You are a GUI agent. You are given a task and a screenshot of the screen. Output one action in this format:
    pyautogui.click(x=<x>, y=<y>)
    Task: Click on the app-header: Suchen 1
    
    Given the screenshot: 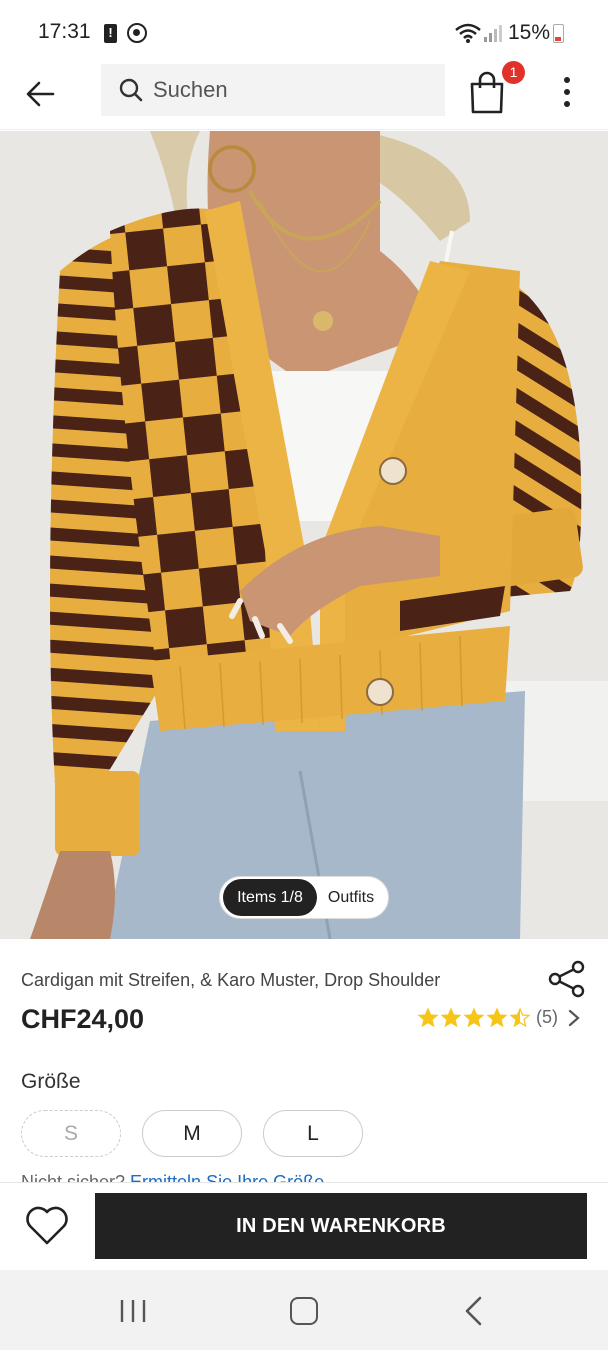 What is the action you would take?
    pyautogui.click(x=304, y=95)
    